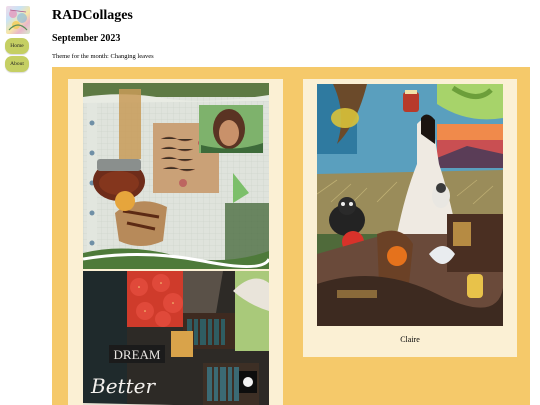 The width and height of the screenshot is (540, 405). I want to click on collage-text-better: Better, so click(123, 386).